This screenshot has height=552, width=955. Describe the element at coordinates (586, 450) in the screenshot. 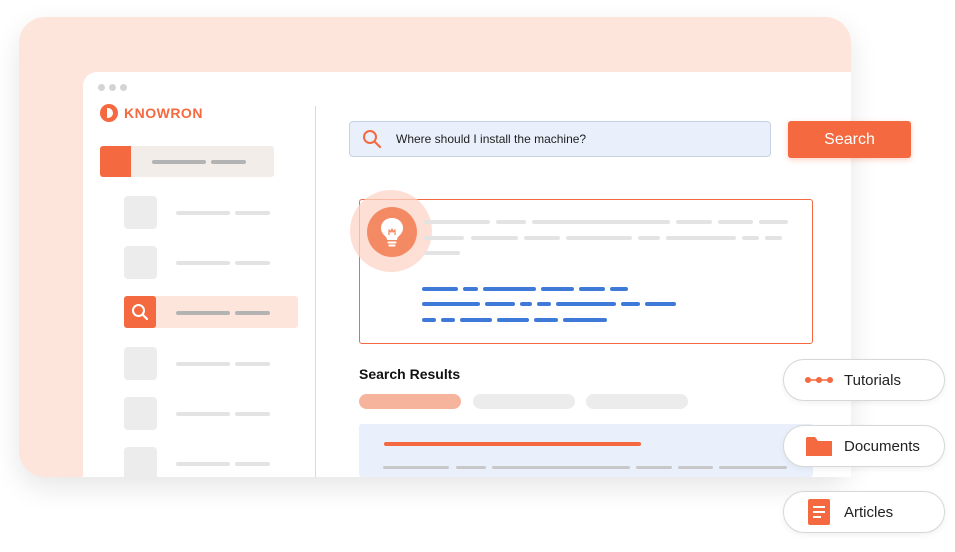

I see `result-card` at that location.